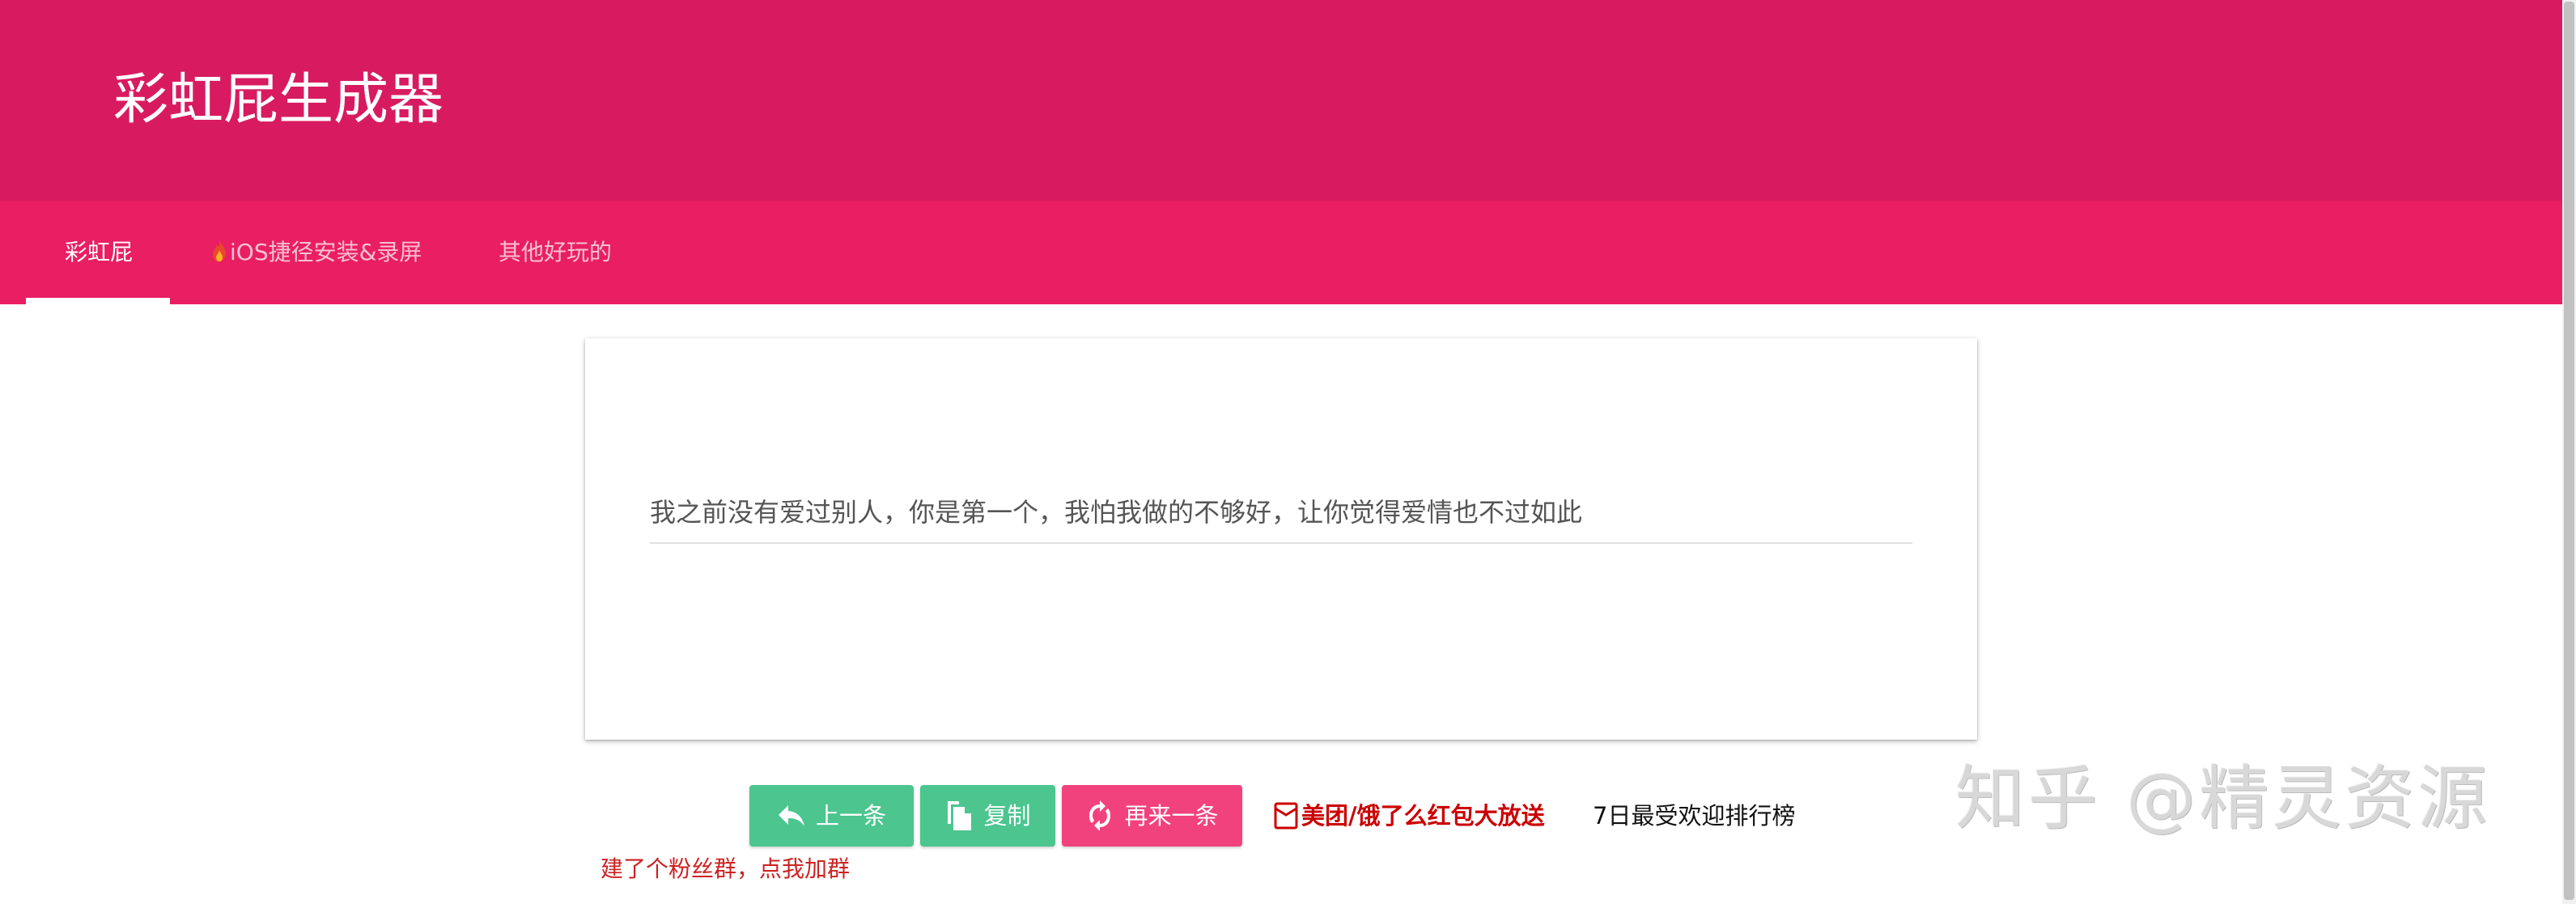 This screenshot has width=2576, height=904. What do you see at coordinates (219, 233) in the screenshot?
I see `fire-icon` at bounding box center [219, 233].